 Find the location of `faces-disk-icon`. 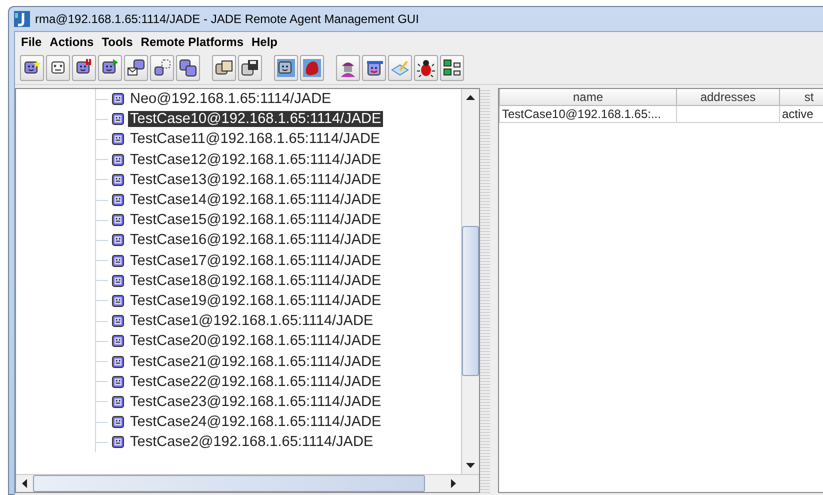

faces-disk-icon is located at coordinates (250, 68).